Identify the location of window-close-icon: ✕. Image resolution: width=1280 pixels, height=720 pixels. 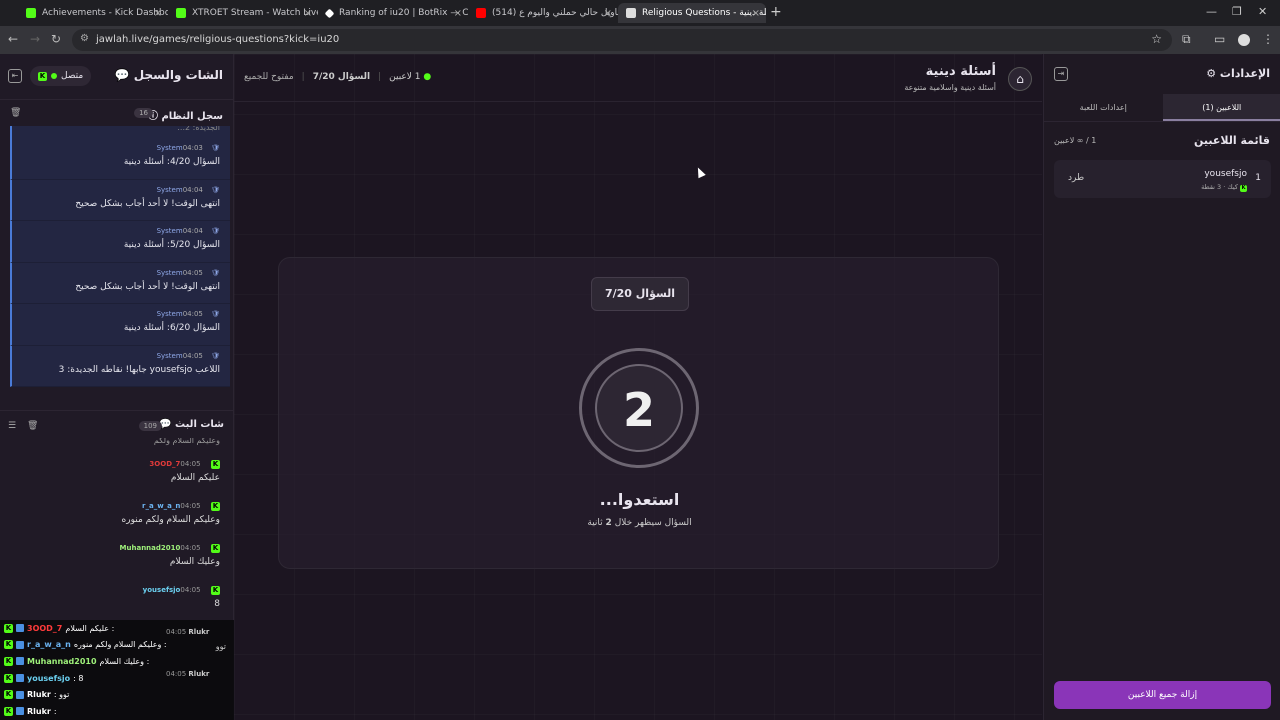
(1262, 11).